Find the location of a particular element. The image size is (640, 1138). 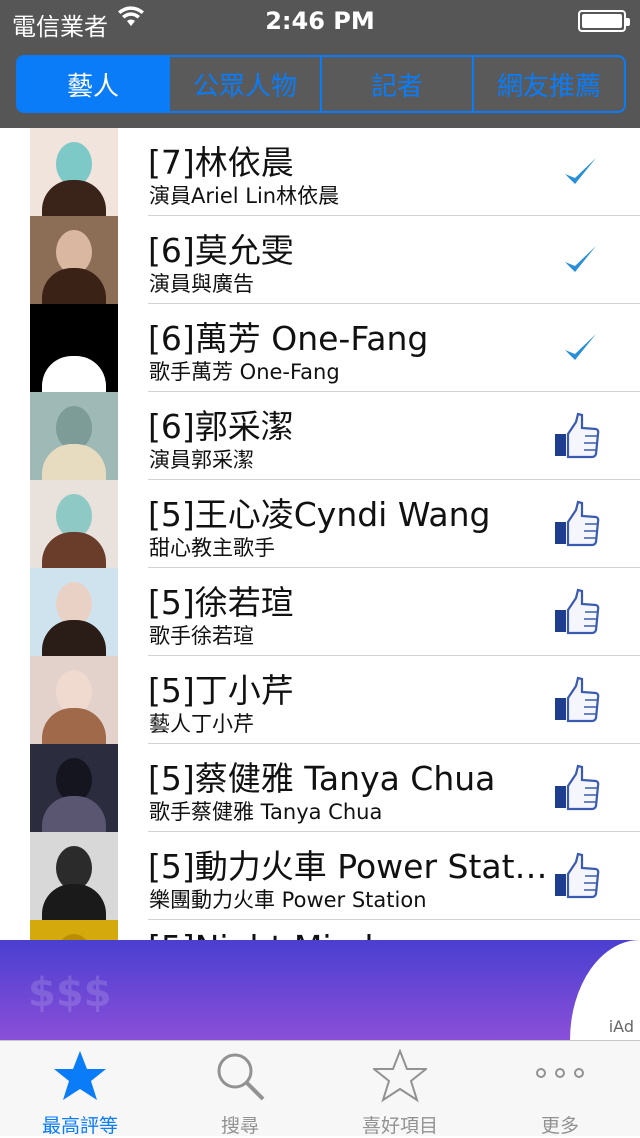

more-dots-icon is located at coordinates (560, 1073).